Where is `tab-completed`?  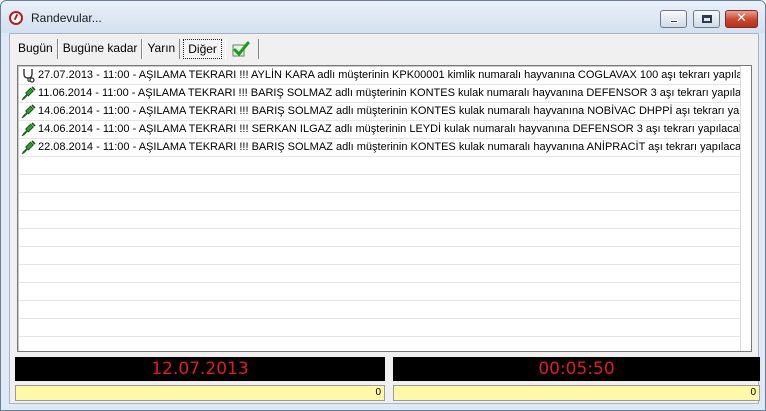
tab-completed is located at coordinates (241, 49).